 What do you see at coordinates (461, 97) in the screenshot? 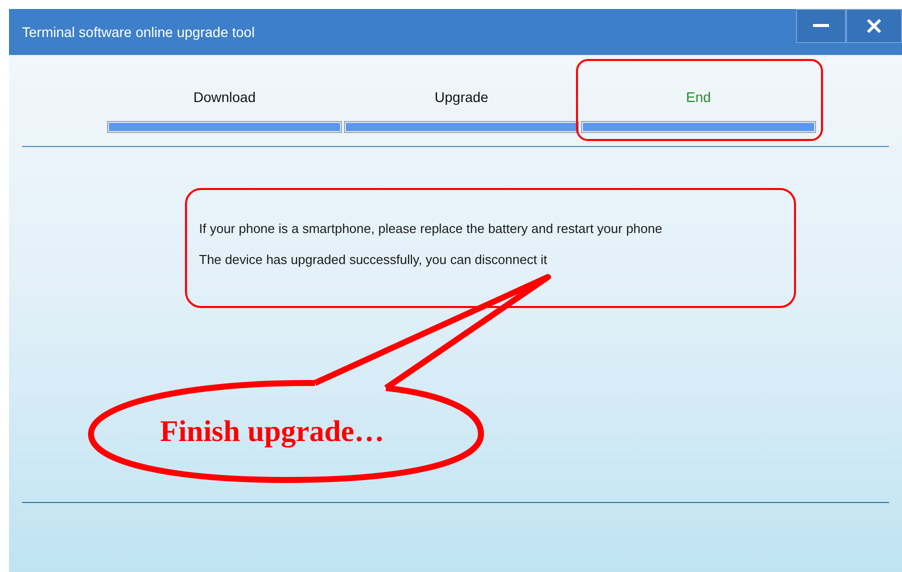
I see `step-label: Upgrade` at bounding box center [461, 97].